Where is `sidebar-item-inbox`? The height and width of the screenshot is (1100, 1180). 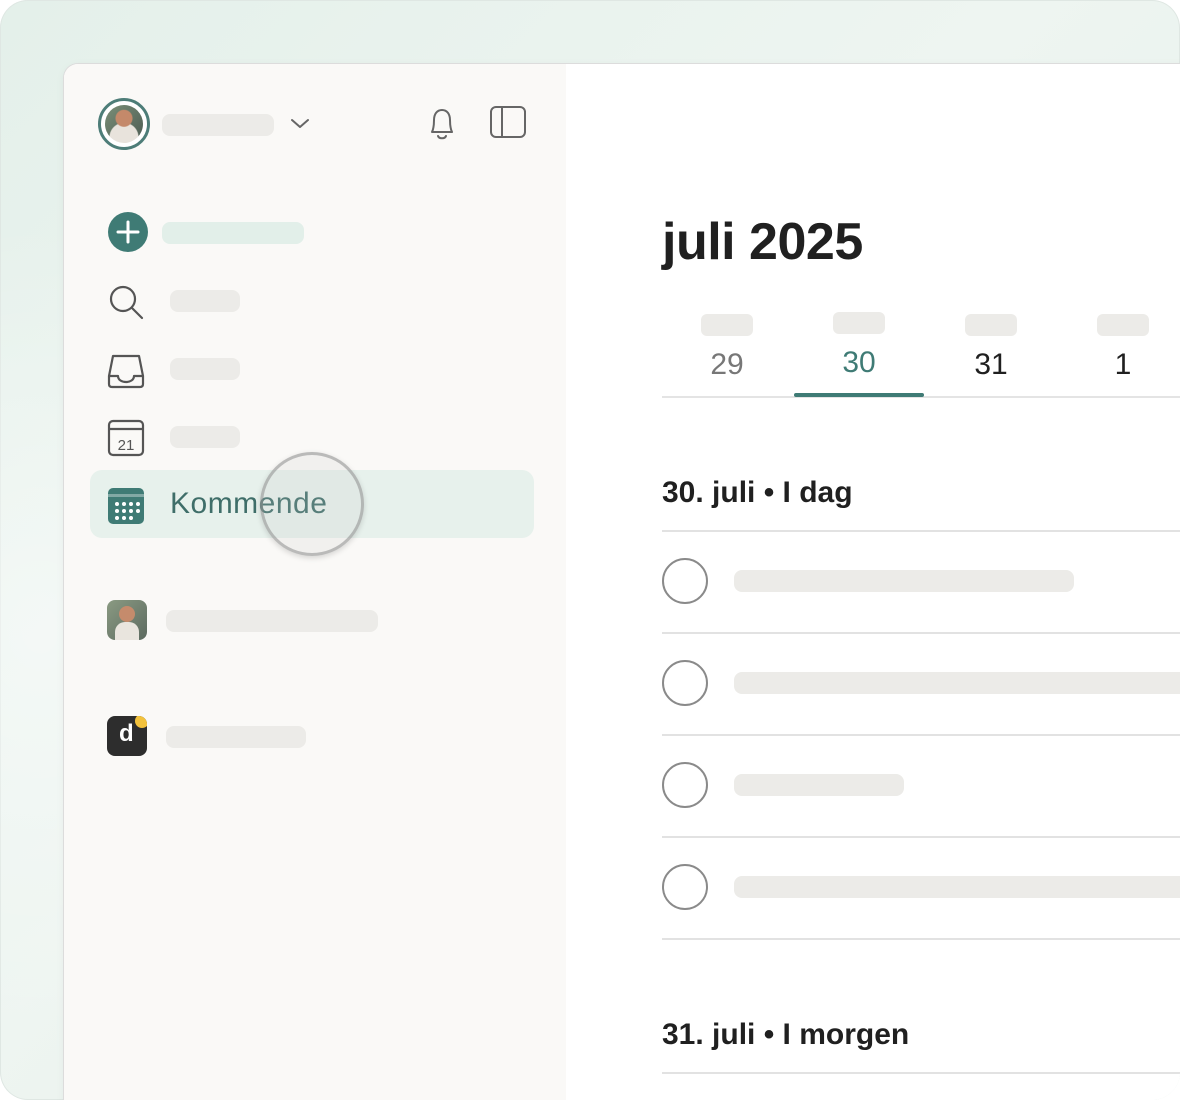
sidebar-item-inbox is located at coordinates (312, 368).